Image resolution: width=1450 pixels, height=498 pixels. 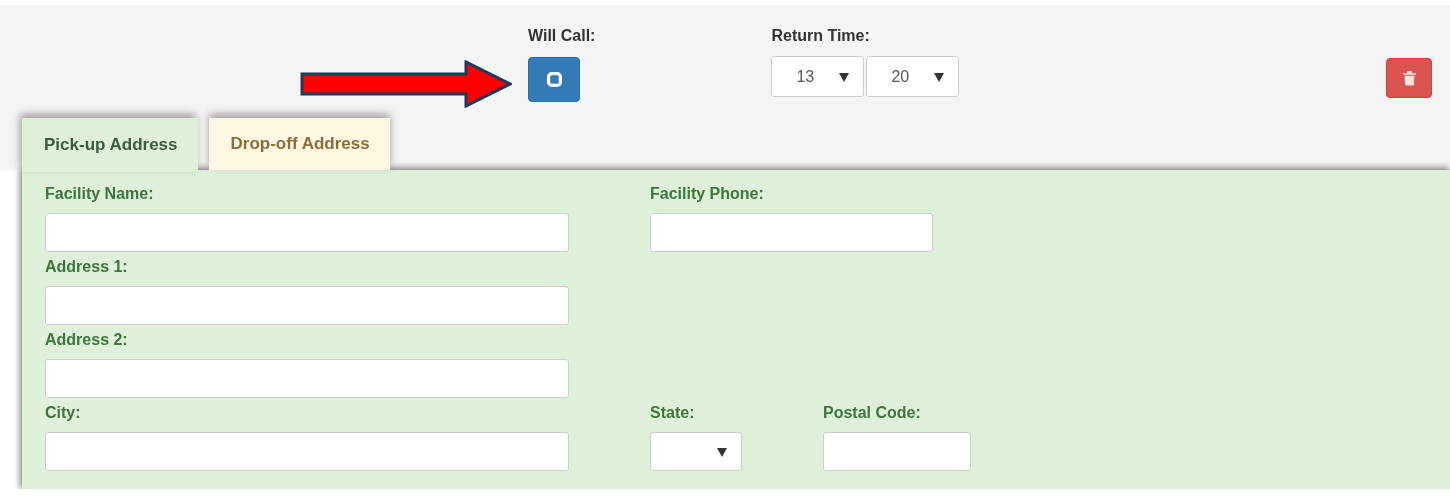 I want to click on field-label: Return Time:, so click(x=821, y=36).